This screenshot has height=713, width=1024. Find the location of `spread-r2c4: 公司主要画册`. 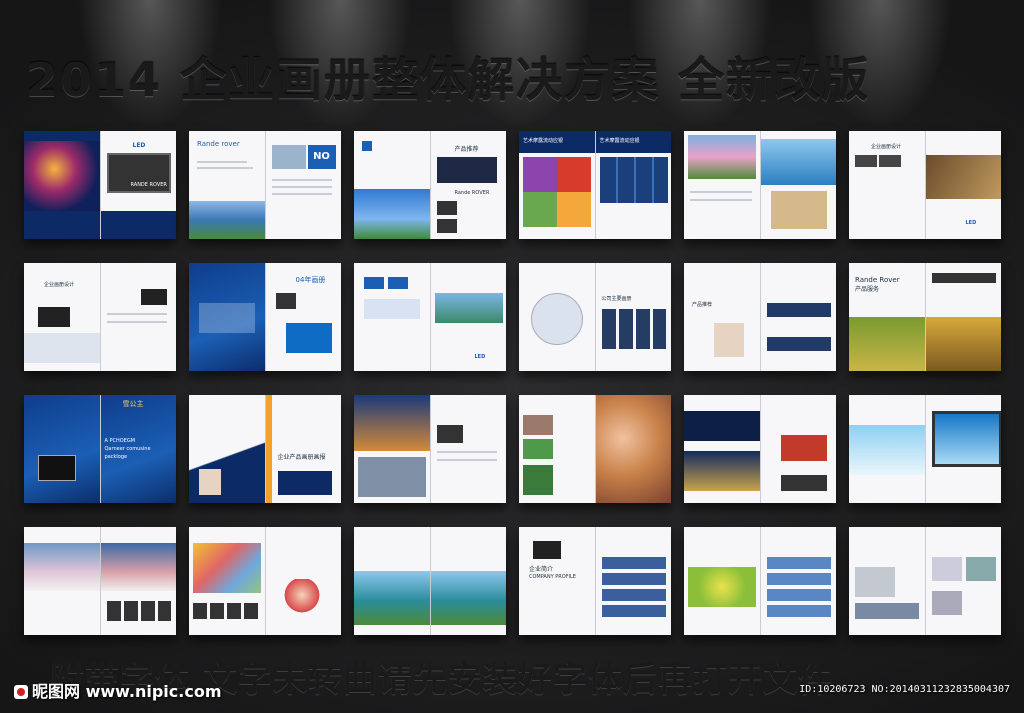

spread-r2c4: 公司主要画册 is located at coordinates (595, 317).